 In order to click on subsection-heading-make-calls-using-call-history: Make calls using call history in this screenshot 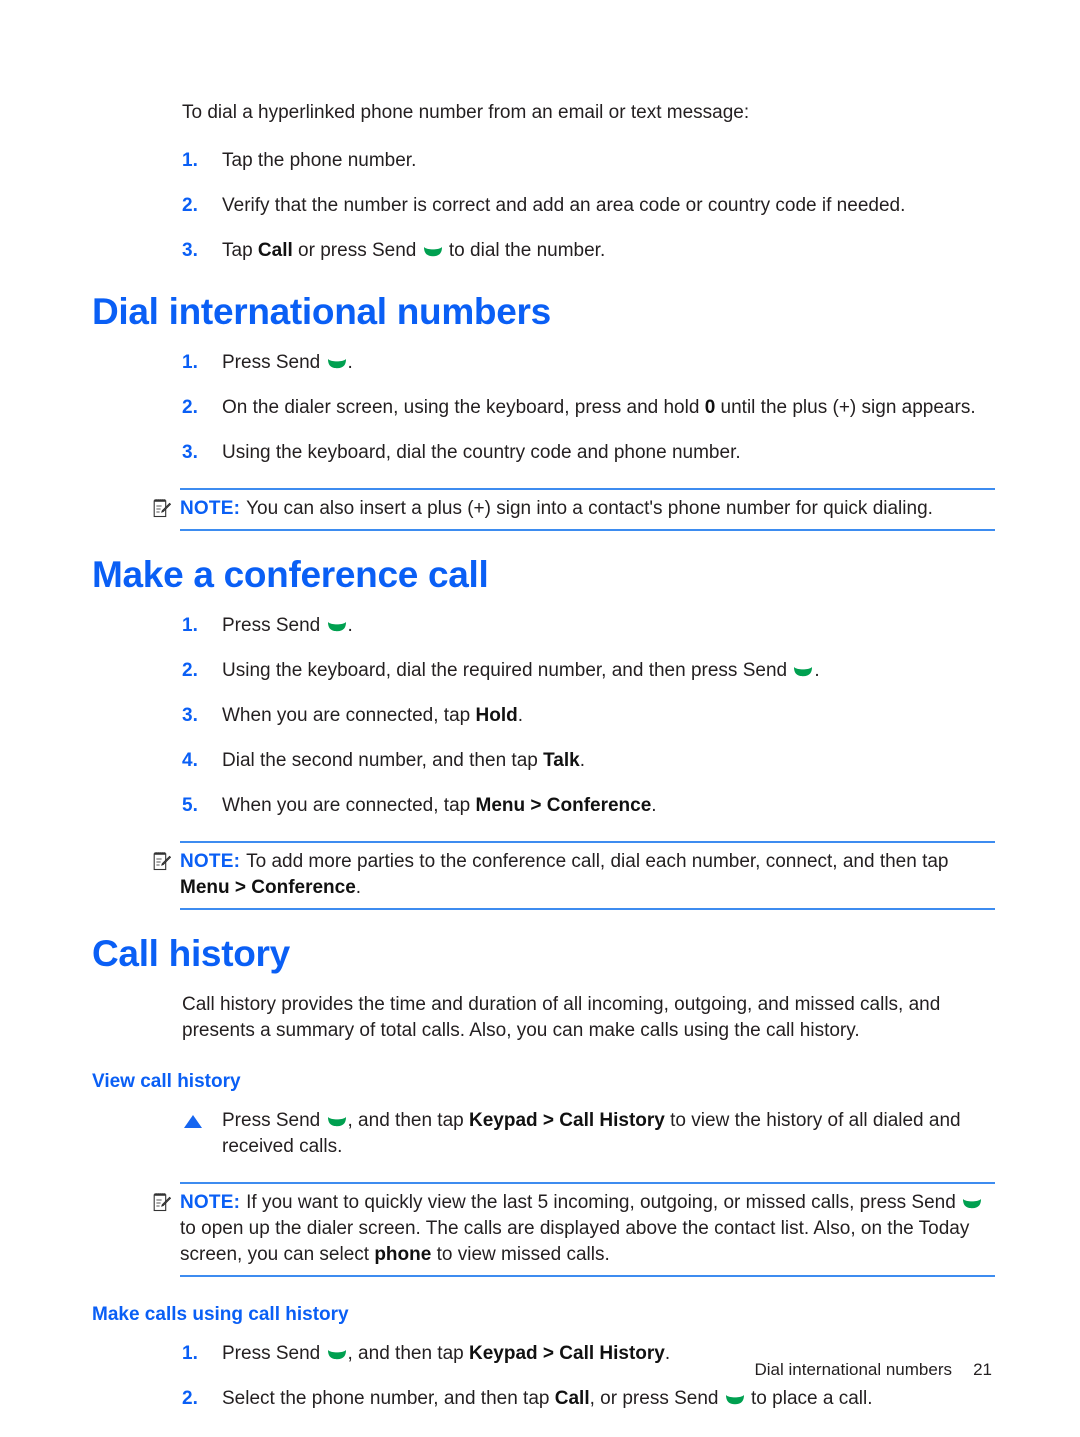, I will do `click(220, 1314)`.